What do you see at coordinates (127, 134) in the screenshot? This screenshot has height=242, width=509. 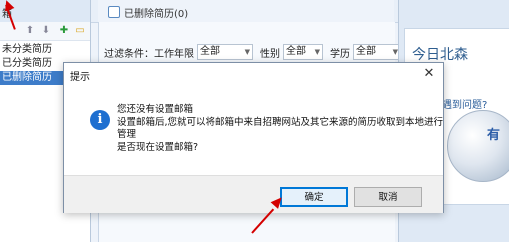 I see `message-line-3: 管理` at bounding box center [127, 134].